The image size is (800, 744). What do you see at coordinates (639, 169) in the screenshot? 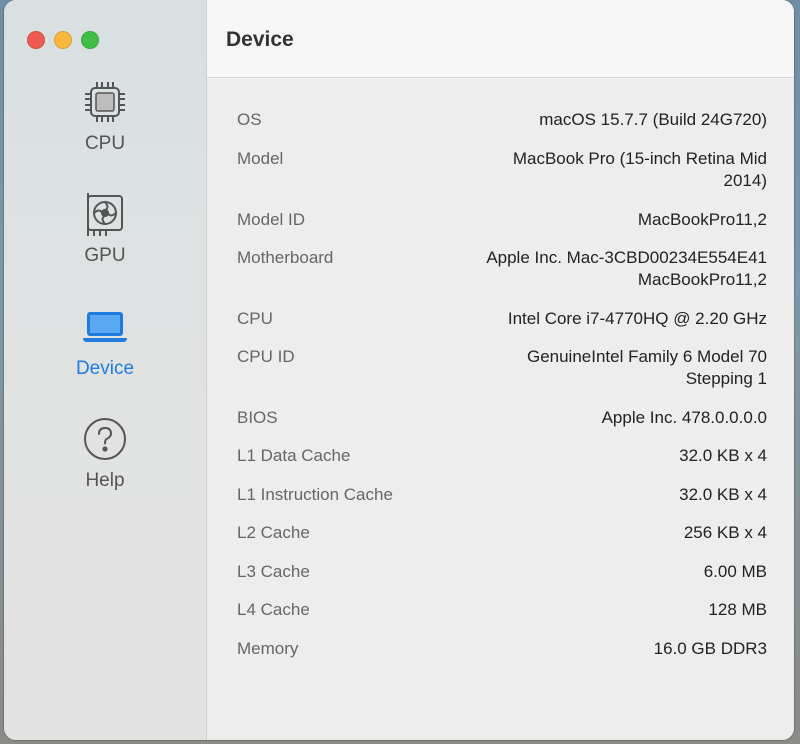
I see `info-value: MacBook Pro (15-inch Retina Mid 2014)` at bounding box center [639, 169].